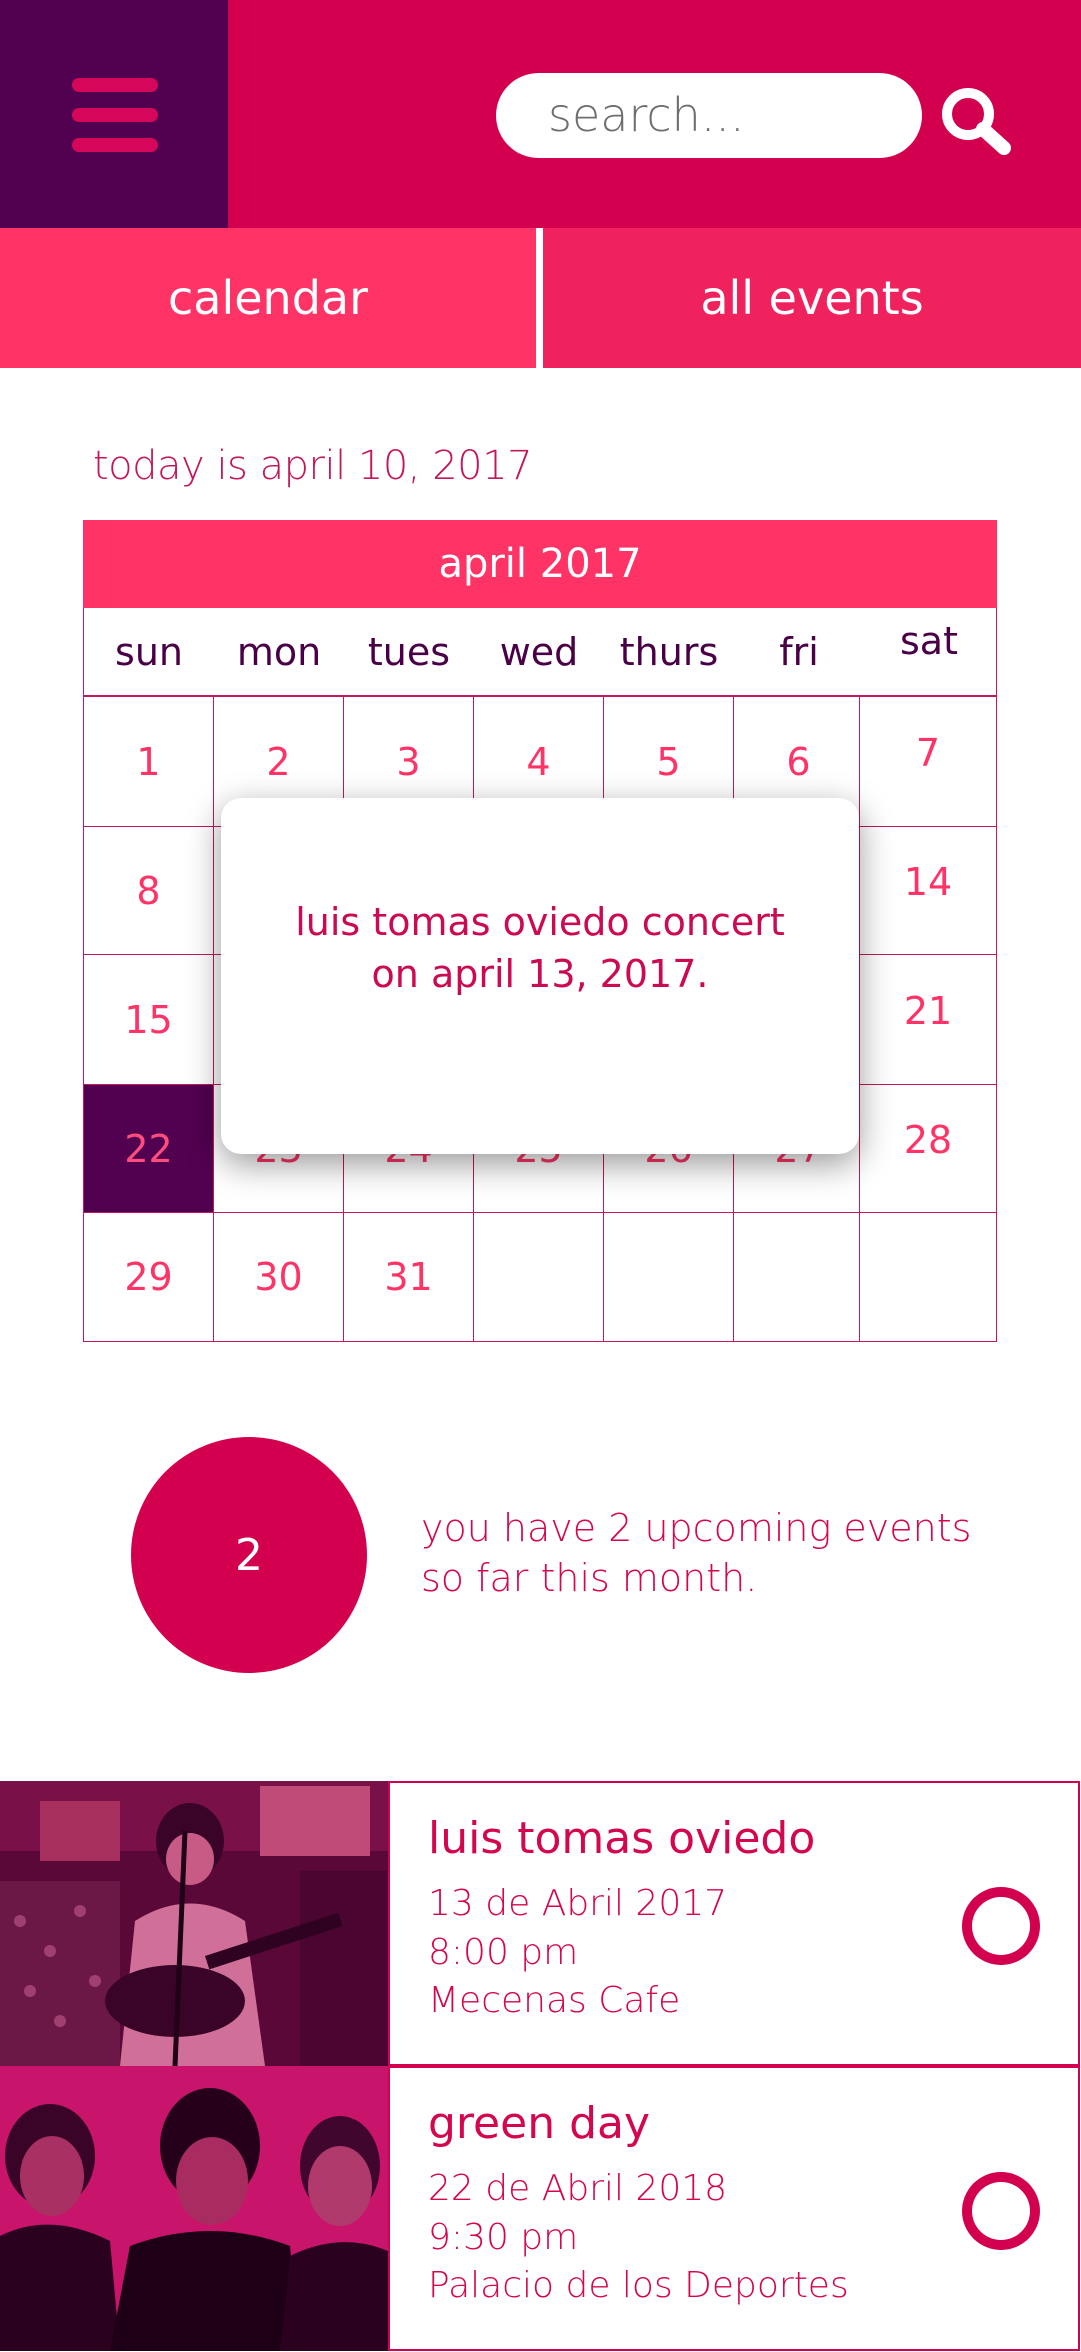 The height and width of the screenshot is (2352, 1081). What do you see at coordinates (149, 652) in the screenshot?
I see `weekday-sun: sun` at bounding box center [149, 652].